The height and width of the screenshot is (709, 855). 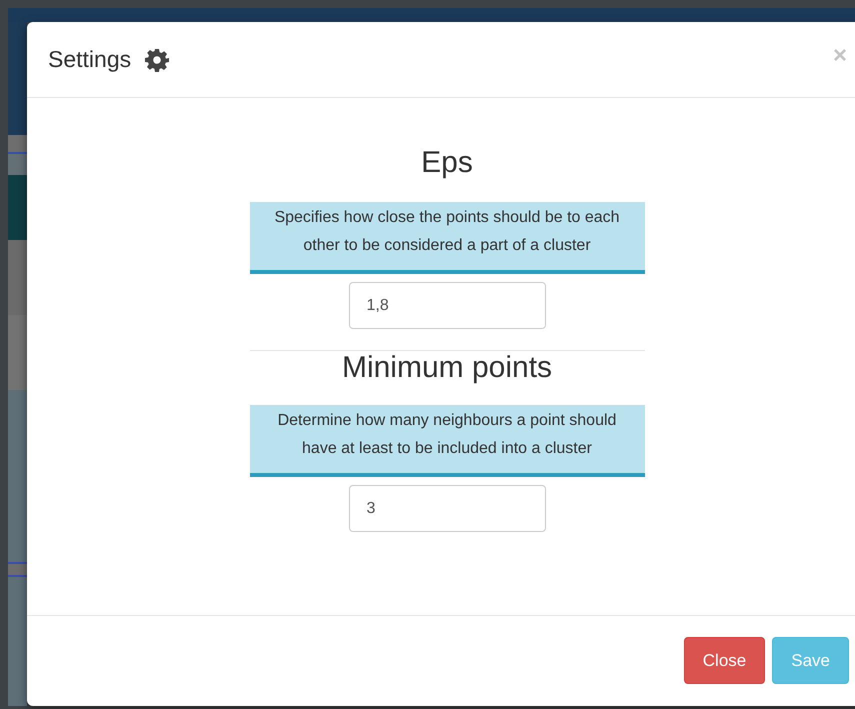 What do you see at coordinates (447, 163) in the screenshot?
I see `section-heading: Eps` at bounding box center [447, 163].